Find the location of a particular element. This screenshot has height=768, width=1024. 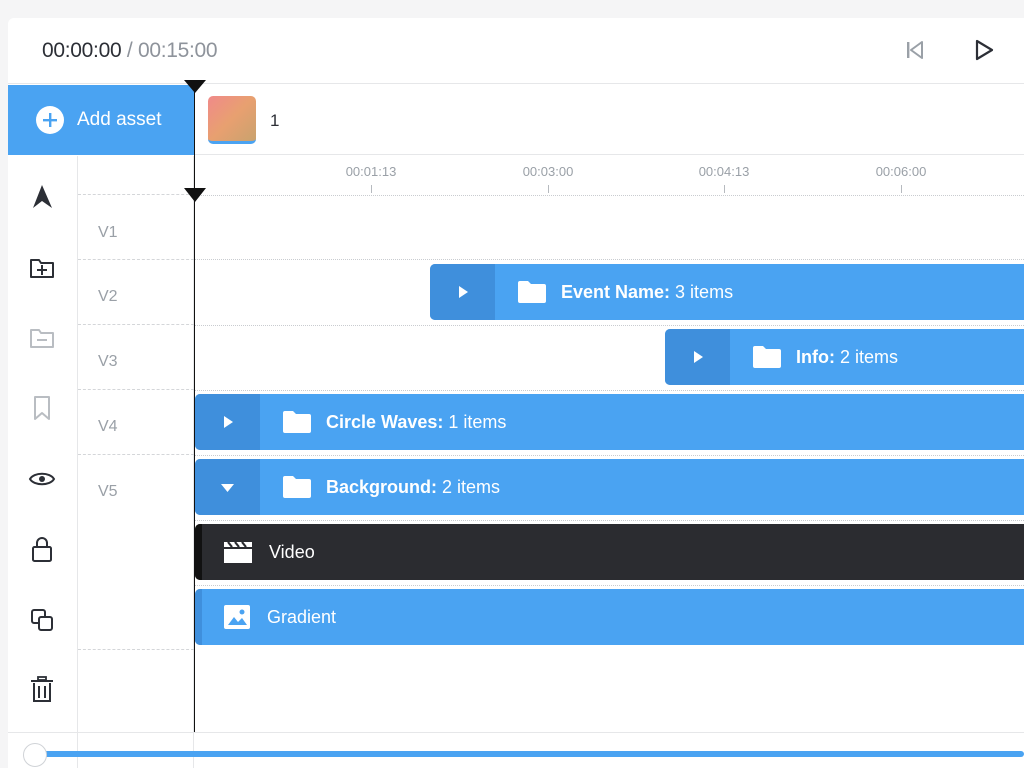

play-icon is located at coordinates (984, 50).